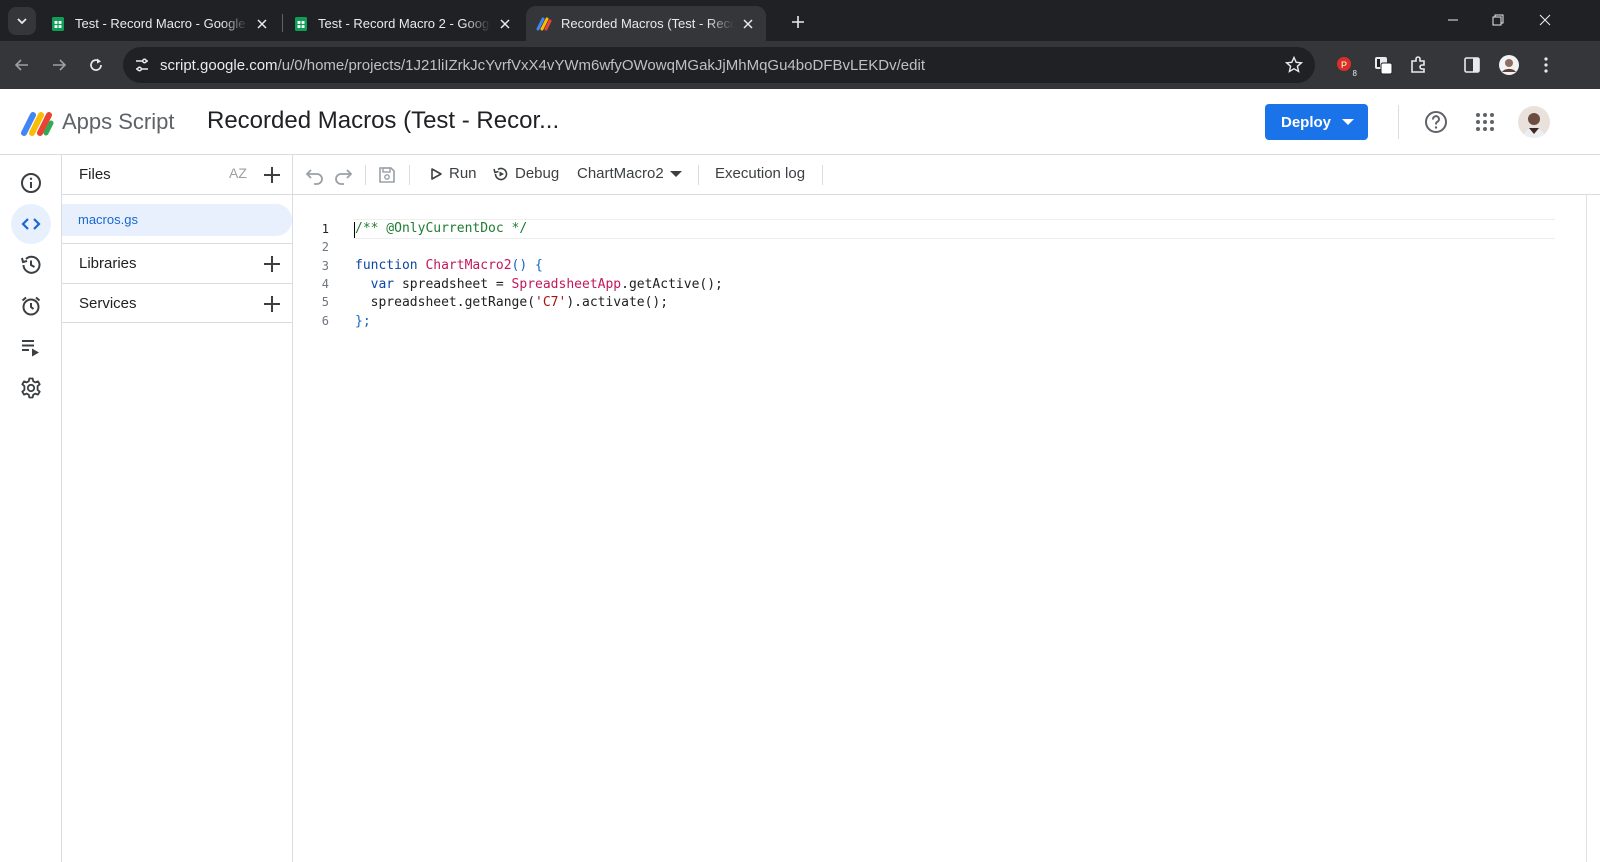 This screenshot has height=862, width=1600. Describe the element at coordinates (1593, 528) in the screenshot. I see `editor-scrollbar` at that location.